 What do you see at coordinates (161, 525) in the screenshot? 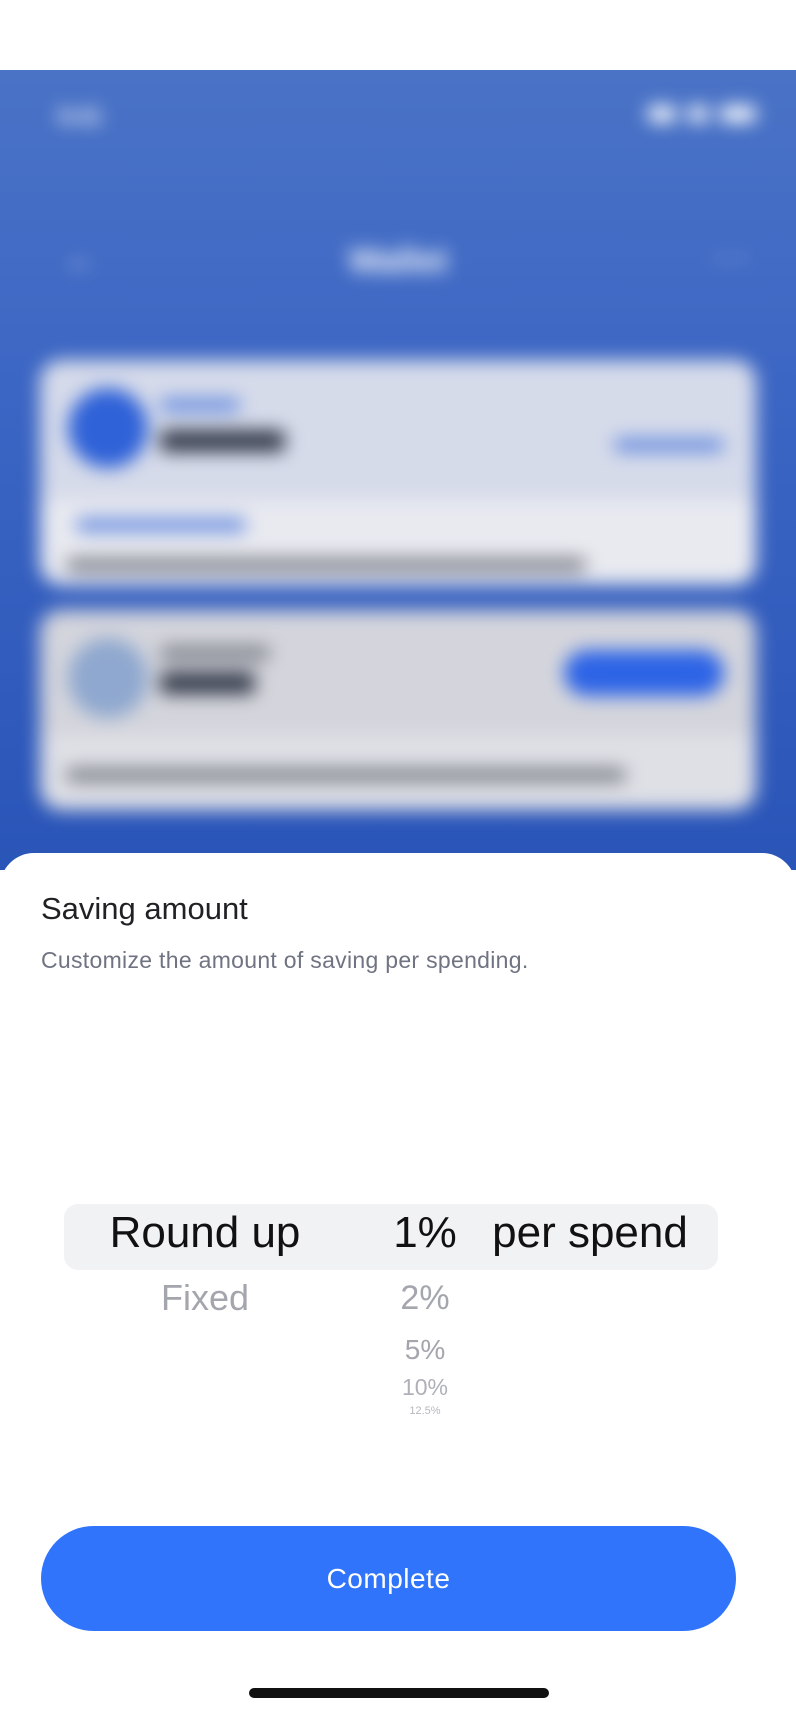
I see `card-note-line` at bounding box center [161, 525].